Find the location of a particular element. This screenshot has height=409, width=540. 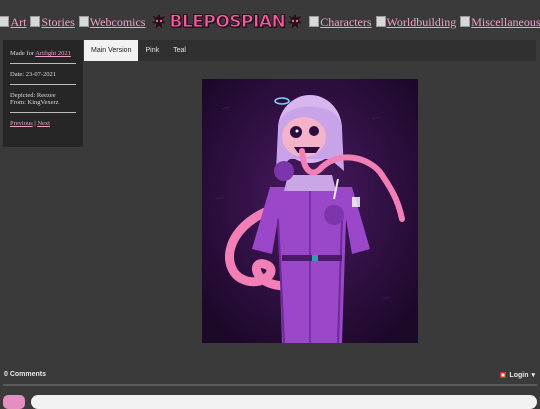

nav-link-stories: Stories is located at coordinates (52, 22).